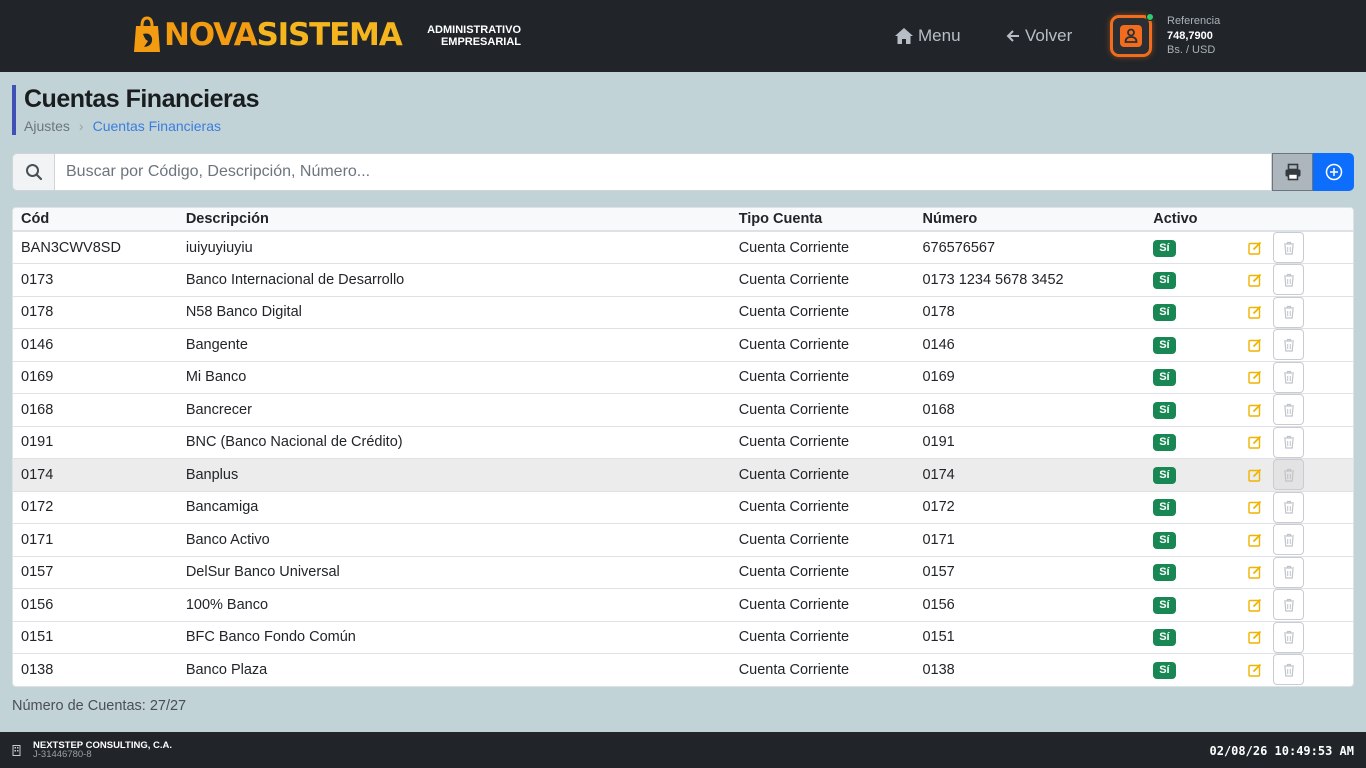 The image size is (1366, 768). I want to click on table-row: 0169 Mi Banco Cuenta Corriente 0169 Sí, so click(683, 377).